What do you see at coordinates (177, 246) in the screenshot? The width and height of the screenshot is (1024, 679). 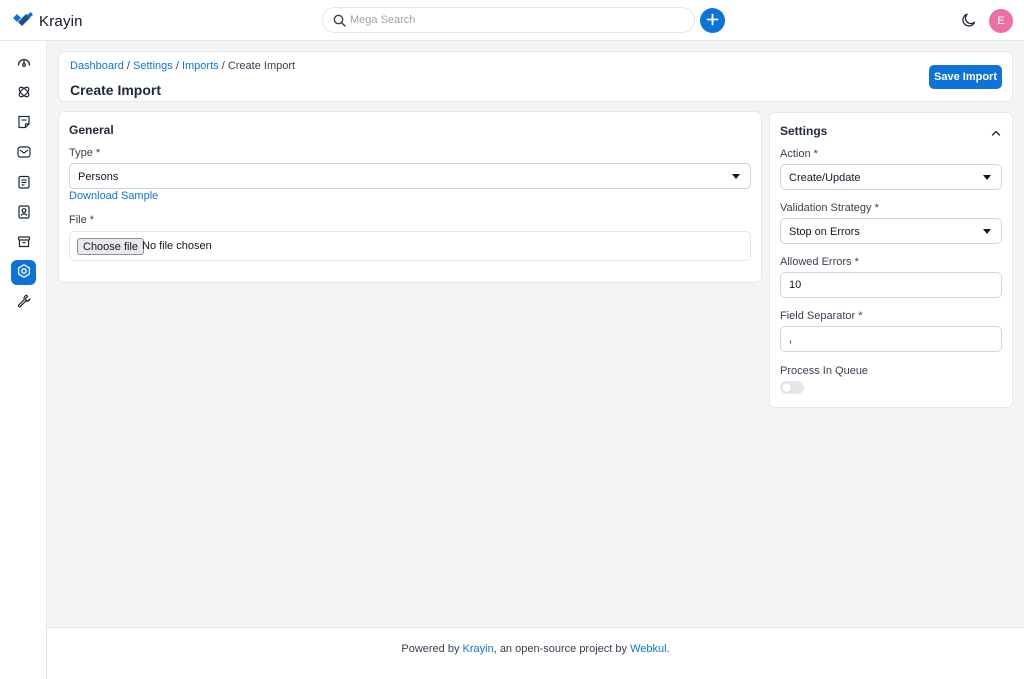 I see `file-status-text: No file chosen` at bounding box center [177, 246].